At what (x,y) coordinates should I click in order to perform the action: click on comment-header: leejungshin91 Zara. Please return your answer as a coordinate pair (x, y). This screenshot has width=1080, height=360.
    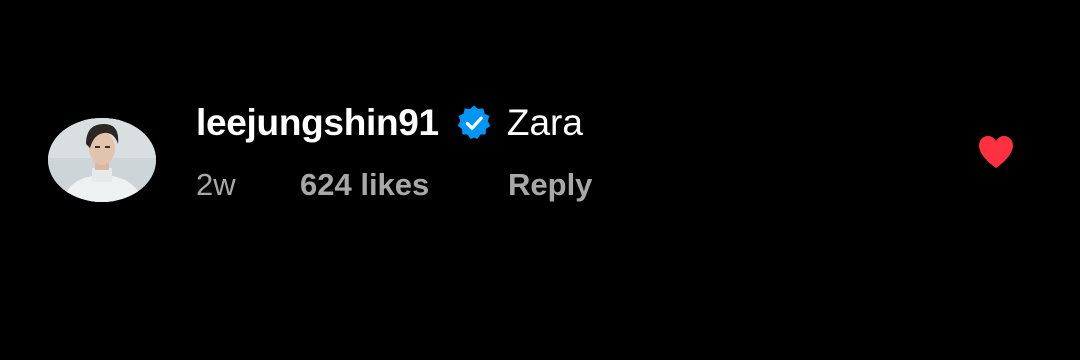
    Looking at the image, I should click on (394, 123).